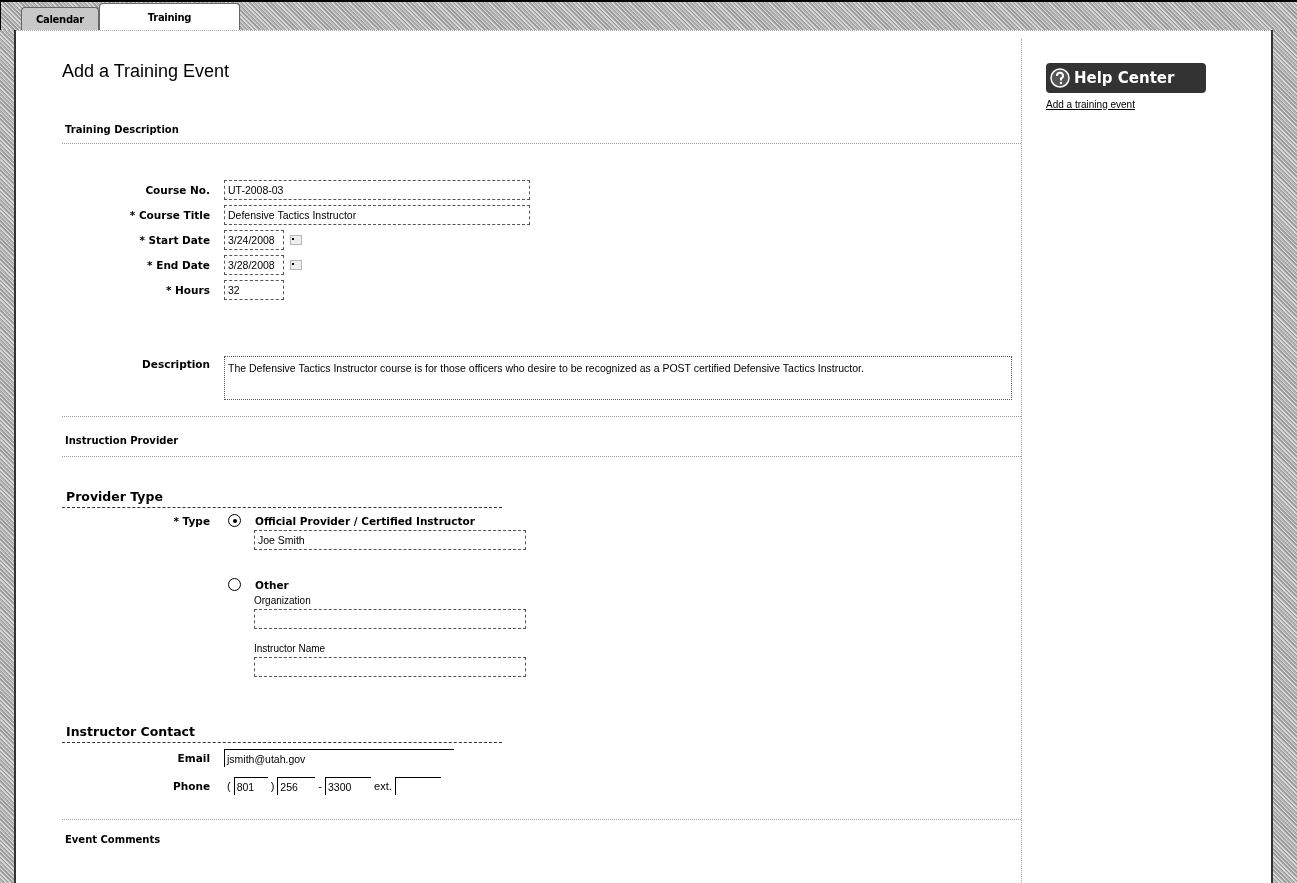 This screenshot has height=883, width=1297. Describe the element at coordinates (1126, 104) in the screenshot. I see `help-link: Add a training event` at that location.